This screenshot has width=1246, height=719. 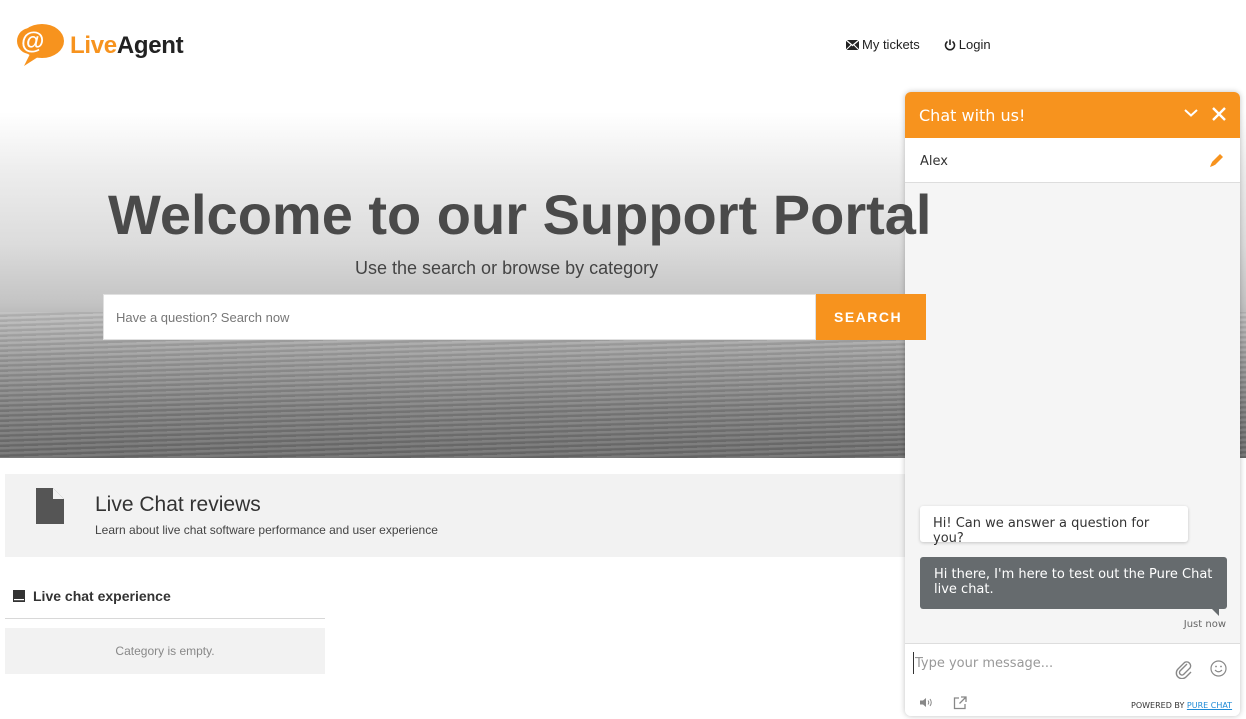 What do you see at coordinates (927, 702) in the screenshot?
I see `speaker-icon` at bounding box center [927, 702].